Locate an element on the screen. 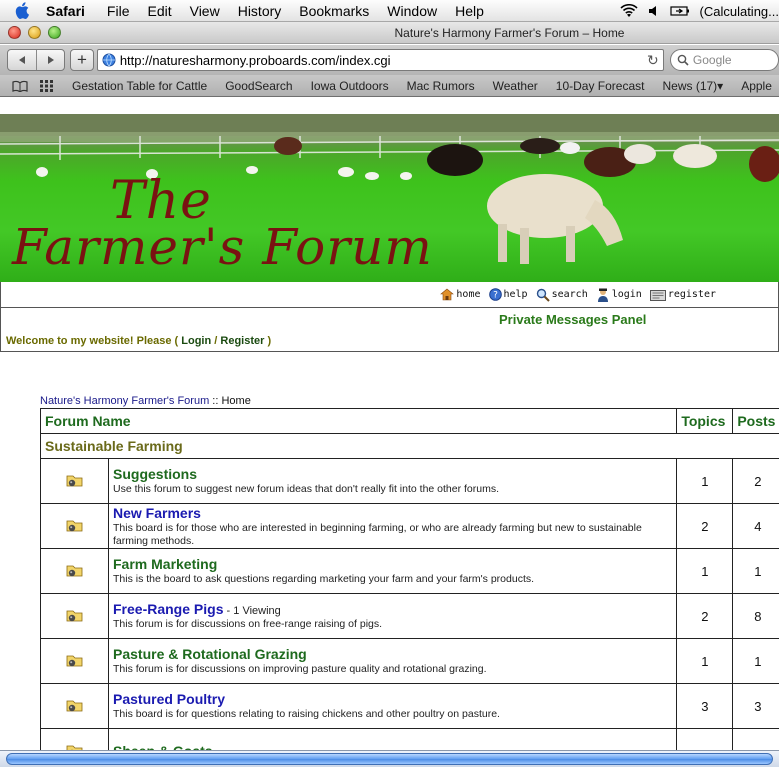 The image size is (779, 767). nav-buttons is located at coordinates (36, 60).